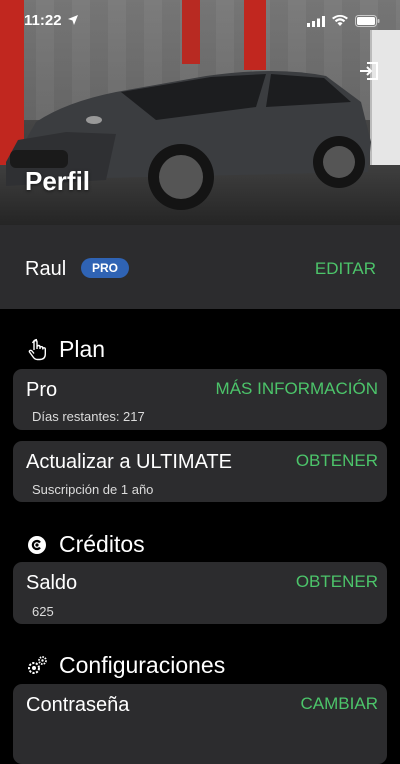 The width and height of the screenshot is (400, 764). I want to click on subscription-duration: Suscripción de 1 año, so click(93, 489).